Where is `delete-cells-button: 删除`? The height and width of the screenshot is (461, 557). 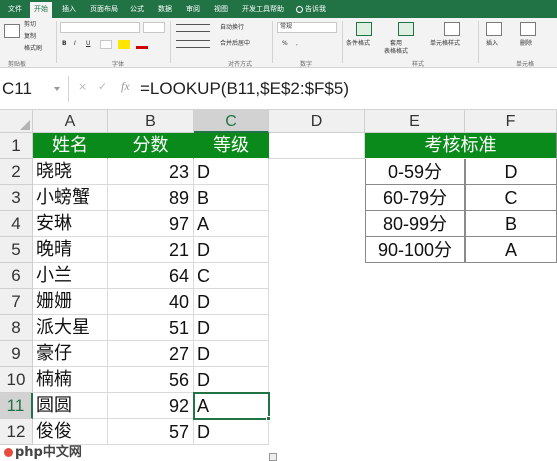
delete-cells-button: 删除 is located at coordinates (526, 44).